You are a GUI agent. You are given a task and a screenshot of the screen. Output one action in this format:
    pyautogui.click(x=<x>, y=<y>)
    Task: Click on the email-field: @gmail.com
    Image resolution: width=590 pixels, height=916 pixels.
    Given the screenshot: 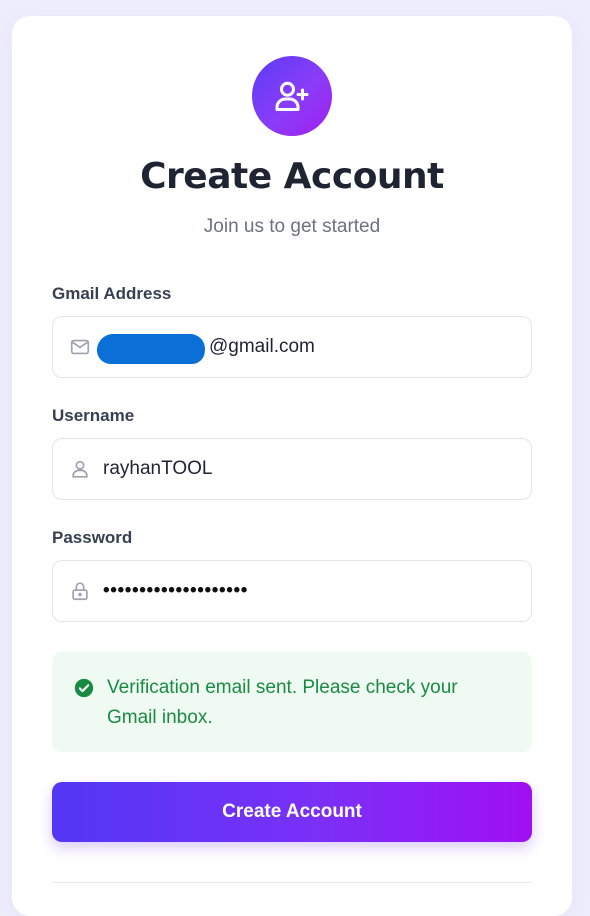 What is the action you would take?
    pyautogui.click(x=292, y=347)
    